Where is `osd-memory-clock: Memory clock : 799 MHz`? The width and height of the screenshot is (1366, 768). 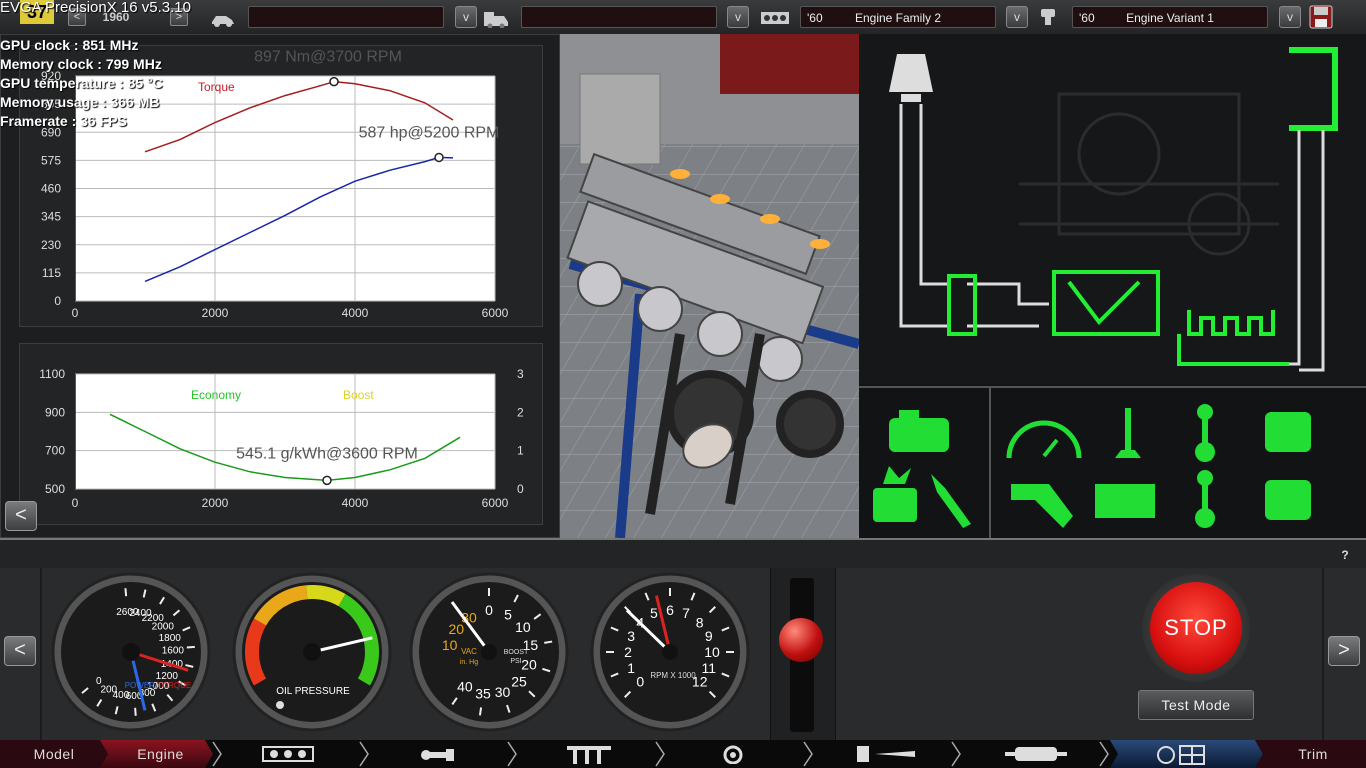
osd-memory-clock: Memory clock : 799 MHz is located at coordinates (81, 64).